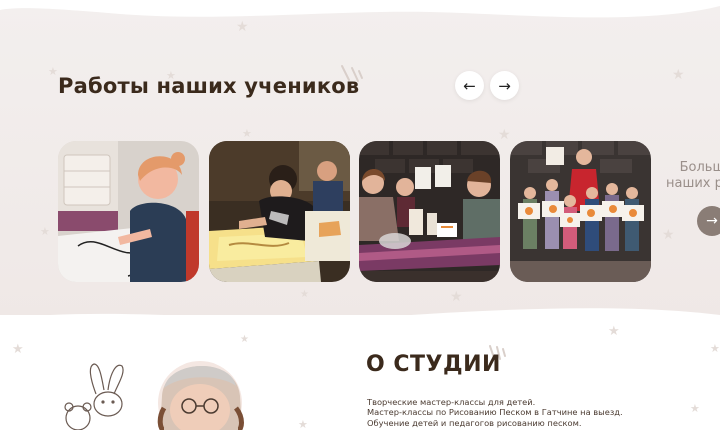  Describe the element at coordinates (693, 183) in the screenshot. I see `more-works-line2: наших работ` at that location.